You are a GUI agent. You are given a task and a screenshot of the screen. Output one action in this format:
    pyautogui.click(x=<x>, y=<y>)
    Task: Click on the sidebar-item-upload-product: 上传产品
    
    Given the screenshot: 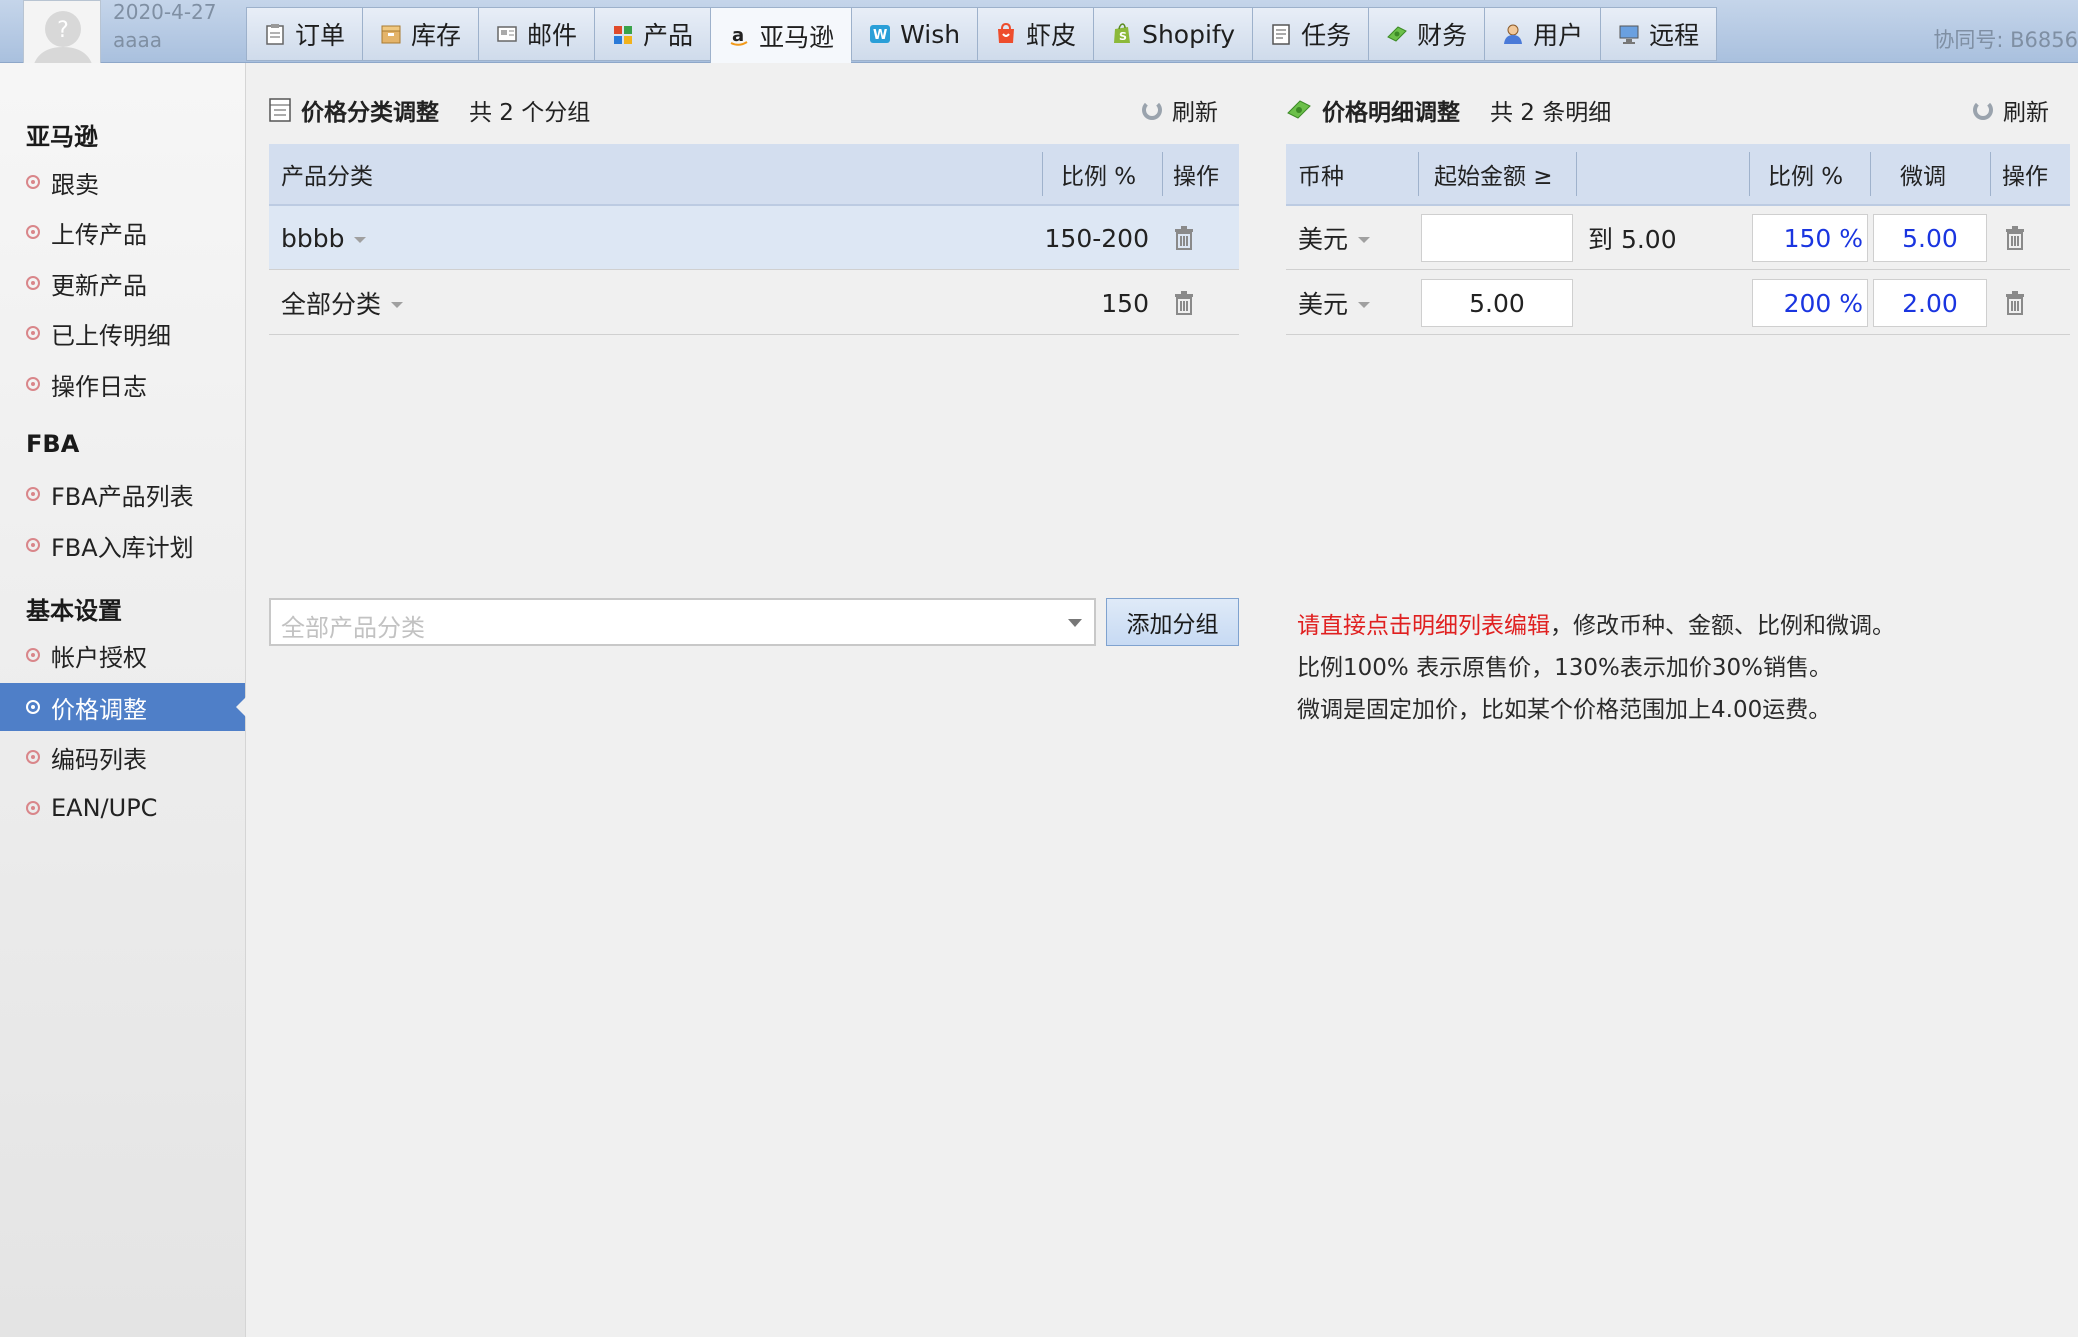 What is the action you would take?
    pyautogui.click(x=122, y=232)
    